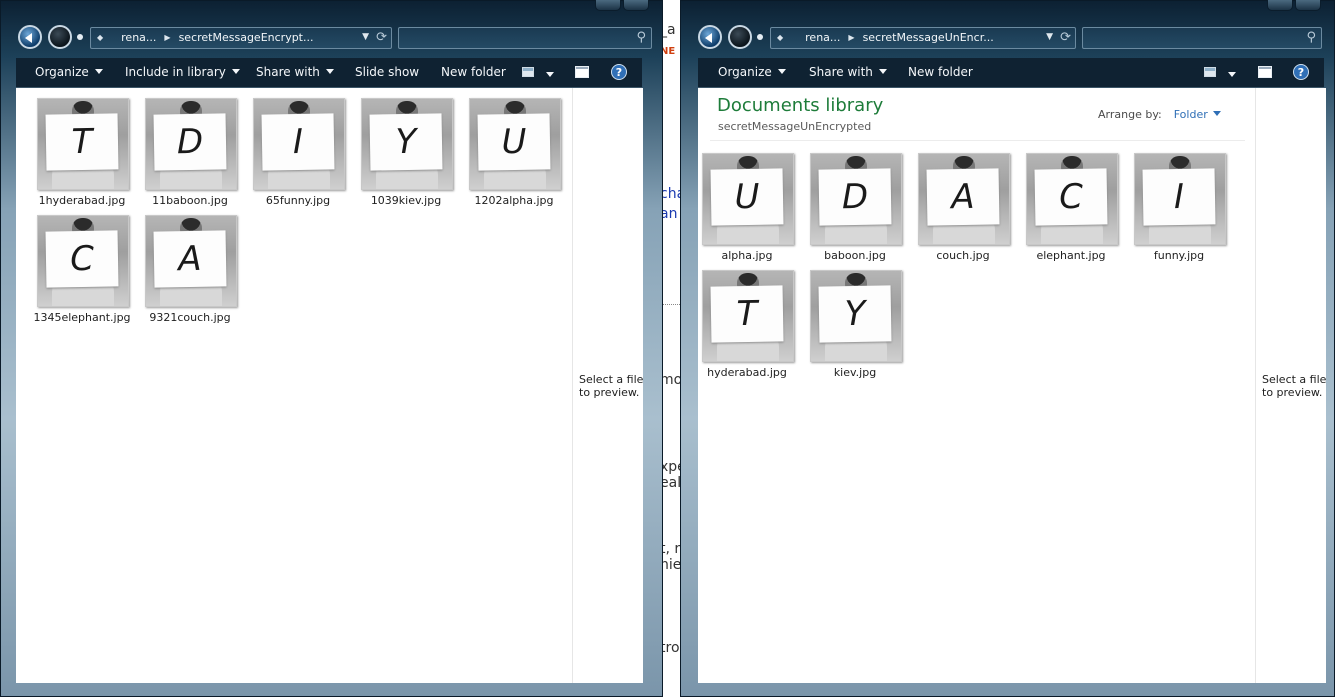 This screenshot has height=697, width=1335. I want to click on address-bar: ◆ rena... ▶ secretMessageEncrypt... ▼ ⟳, so click(241, 38).